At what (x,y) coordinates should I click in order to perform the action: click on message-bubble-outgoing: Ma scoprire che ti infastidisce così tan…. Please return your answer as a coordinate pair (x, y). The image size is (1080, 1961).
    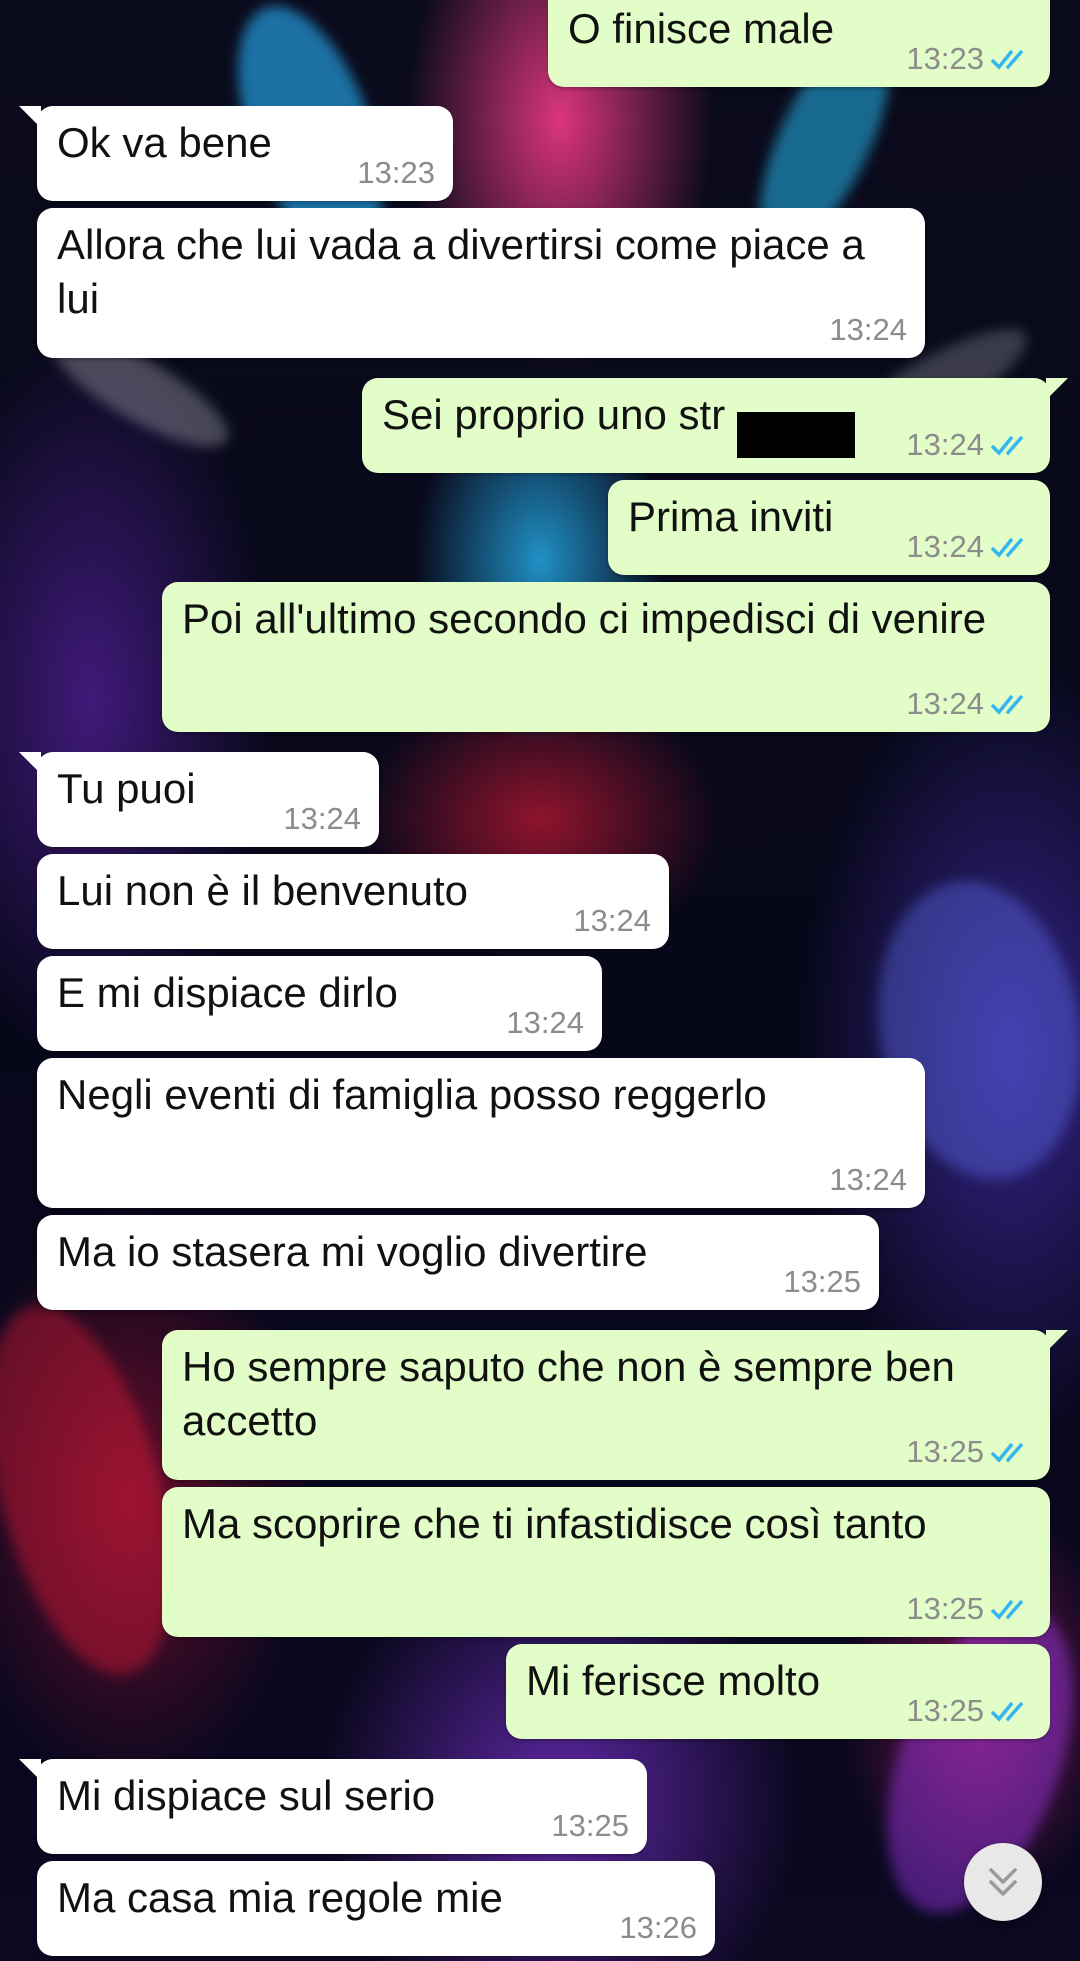
    Looking at the image, I should click on (606, 1562).